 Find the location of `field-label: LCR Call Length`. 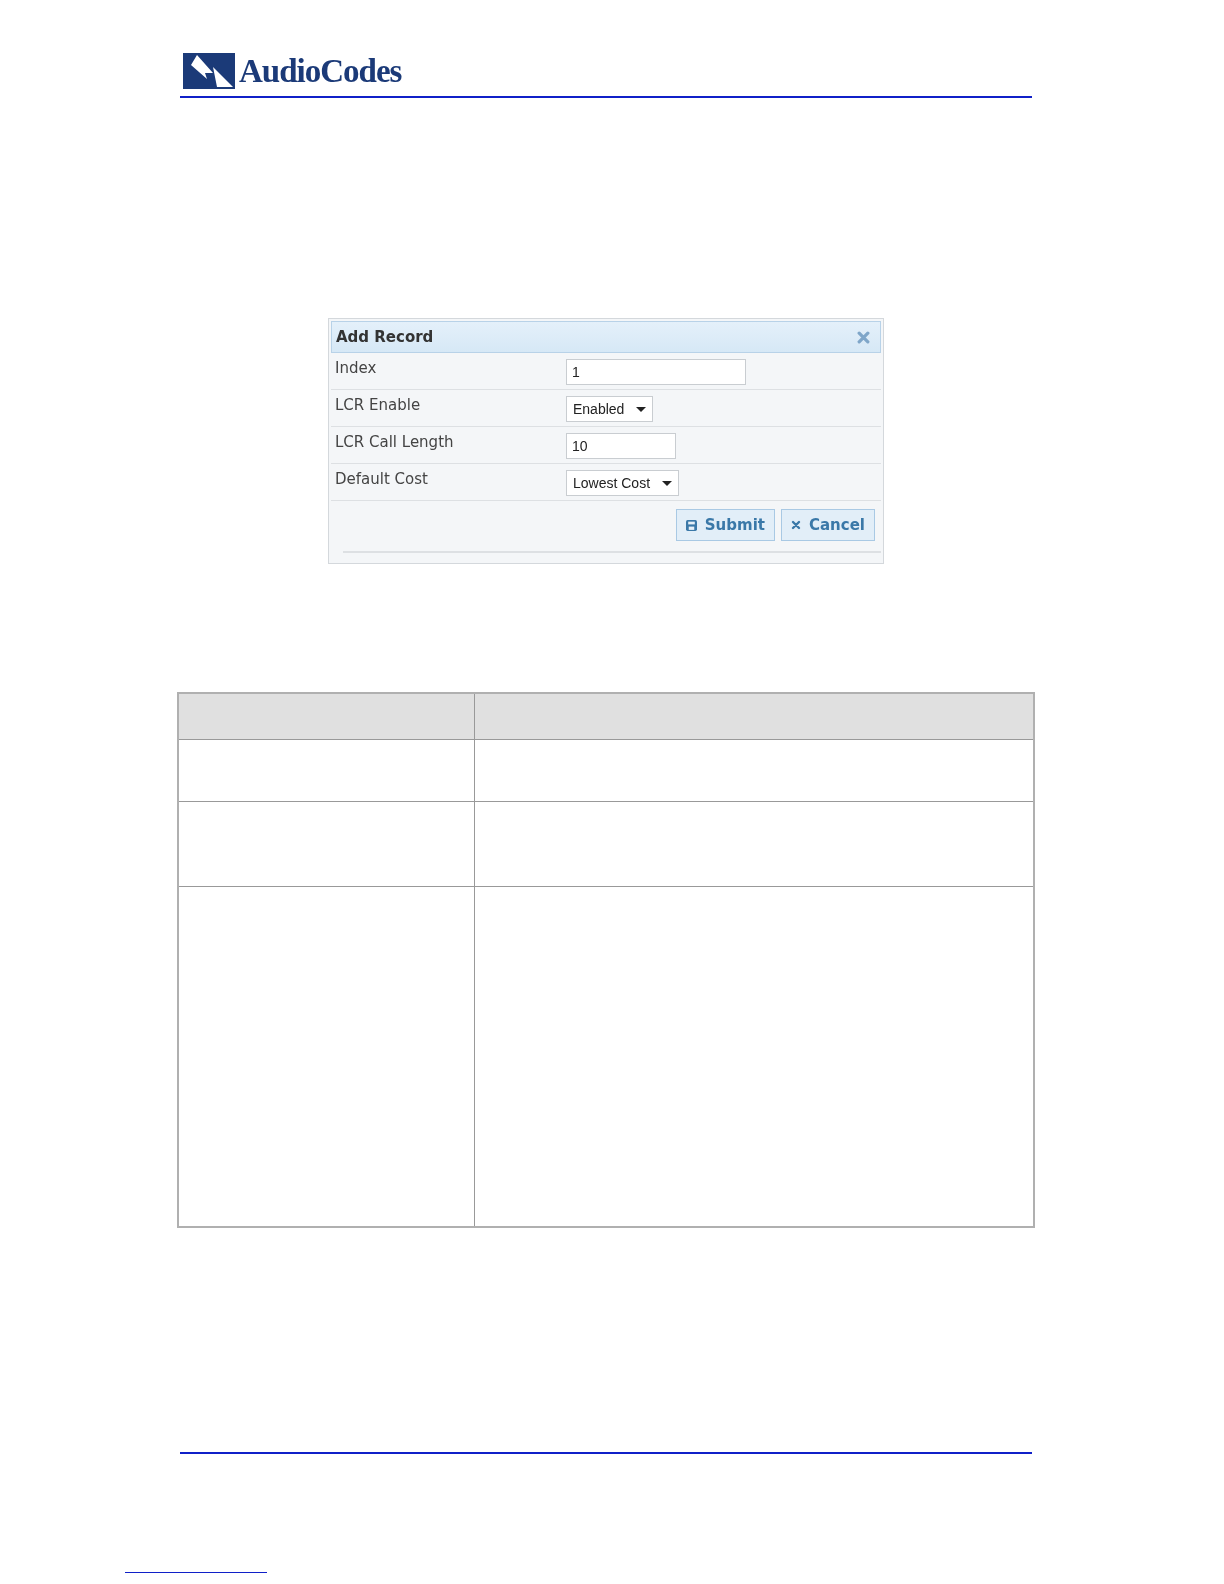

field-label: LCR Call Length is located at coordinates (394, 442).